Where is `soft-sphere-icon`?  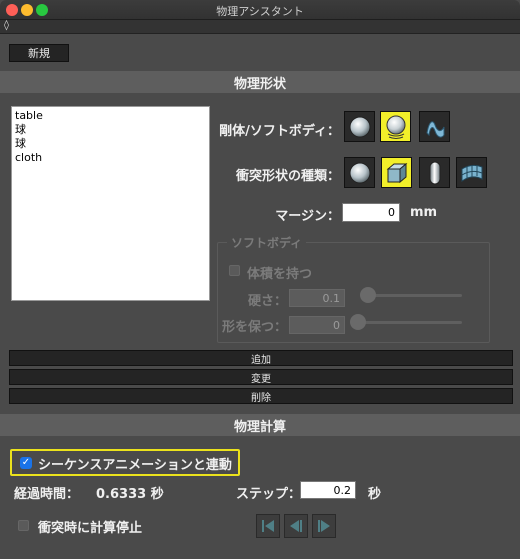 soft-sphere-icon is located at coordinates (395, 127).